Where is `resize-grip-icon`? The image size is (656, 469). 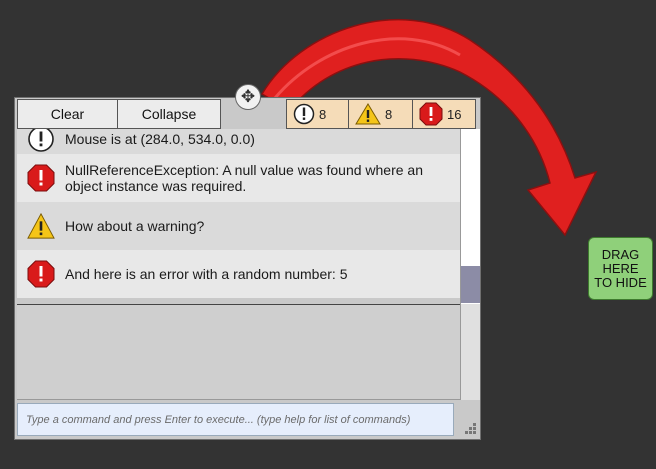
resize-grip-icon is located at coordinates (470, 428).